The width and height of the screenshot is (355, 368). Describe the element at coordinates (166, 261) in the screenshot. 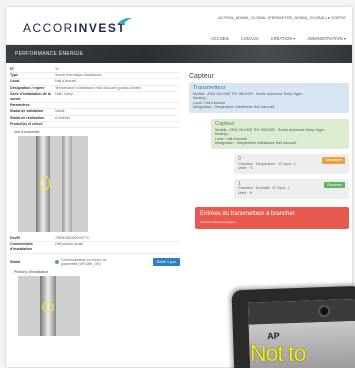

I see `reread-button: Relire 1 jour` at that location.